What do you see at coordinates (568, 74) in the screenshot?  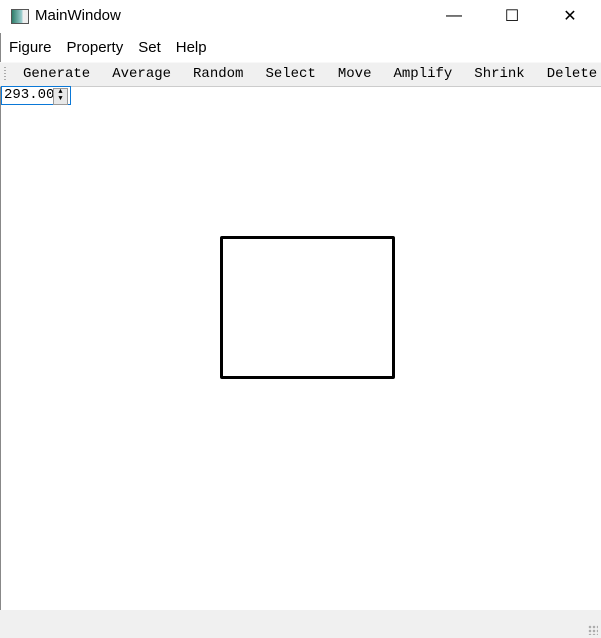 I see `delete-button: Delete` at bounding box center [568, 74].